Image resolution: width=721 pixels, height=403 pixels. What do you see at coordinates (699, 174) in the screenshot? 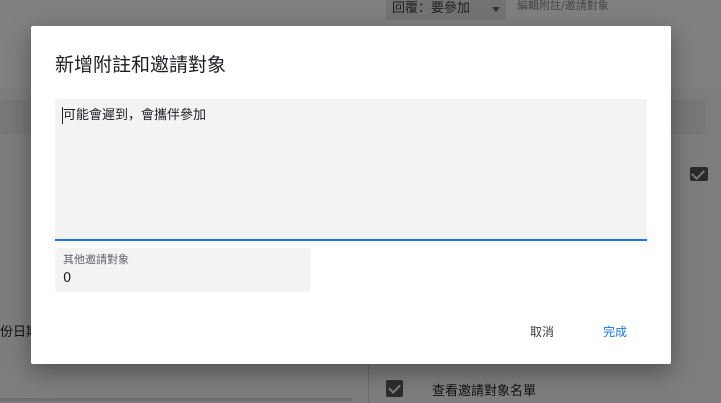
I see `mail-icon` at bounding box center [699, 174].